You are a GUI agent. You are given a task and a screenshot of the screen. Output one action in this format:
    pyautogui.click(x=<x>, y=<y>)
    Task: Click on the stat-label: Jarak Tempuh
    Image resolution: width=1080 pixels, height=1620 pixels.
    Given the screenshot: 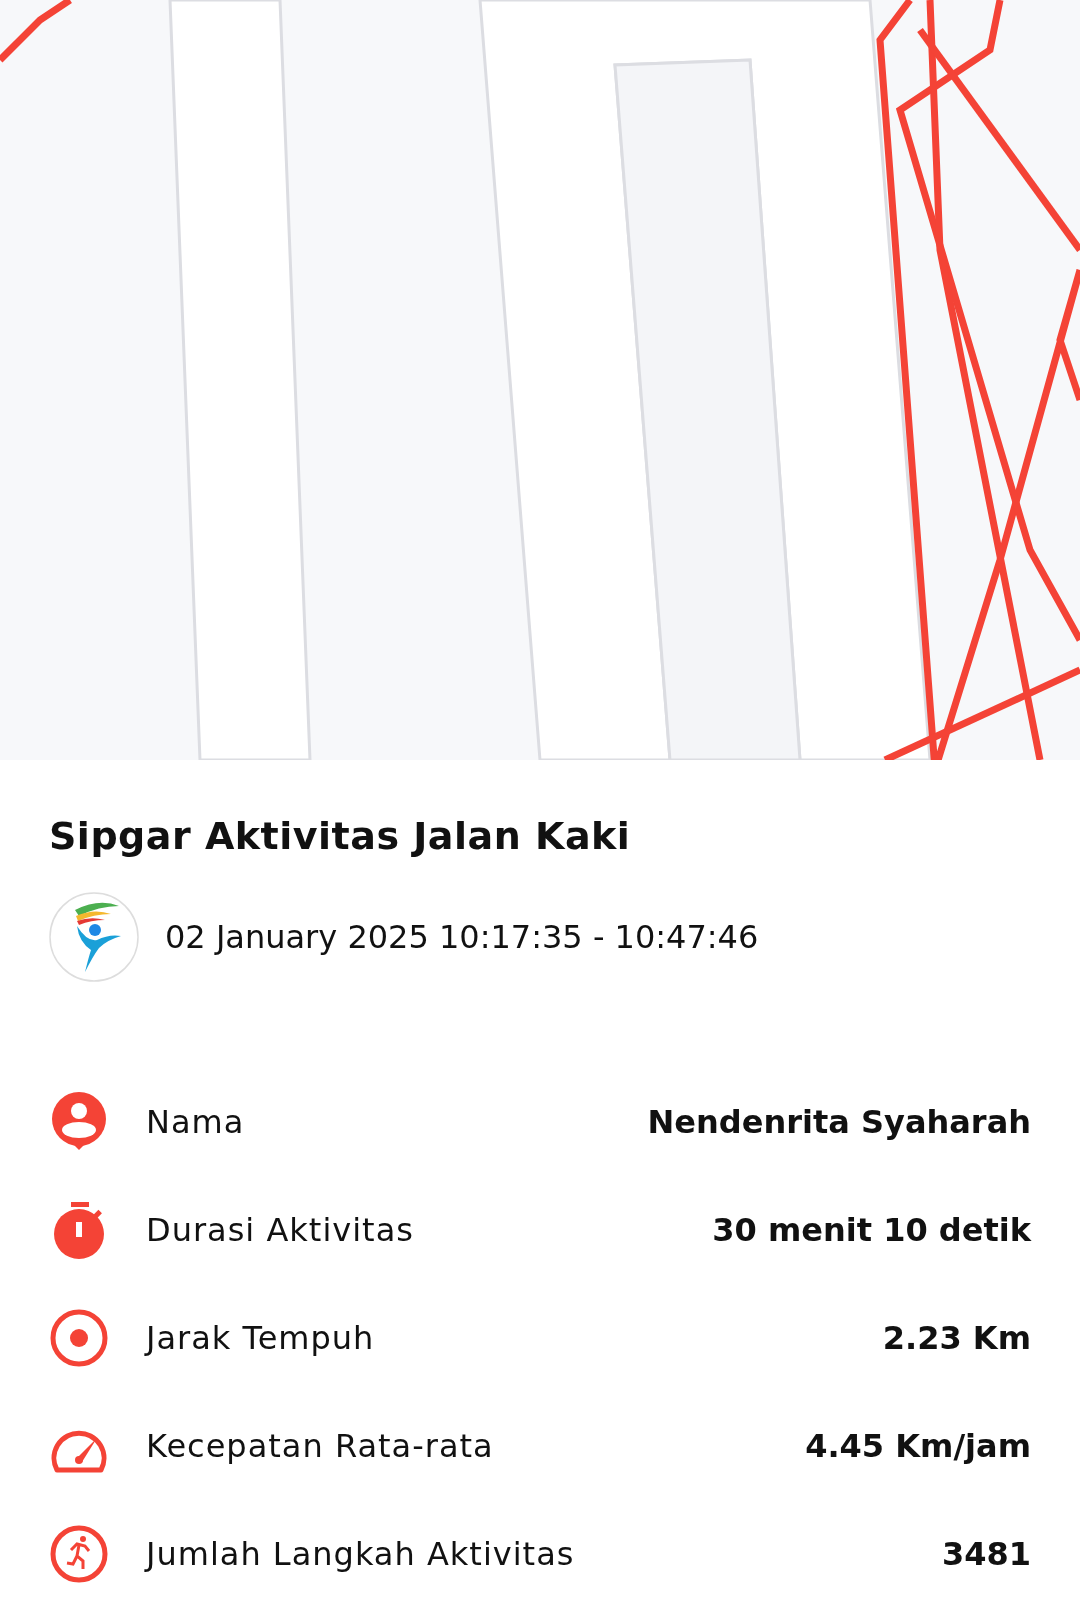 What is the action you would take?
    pyautogui.click(x=261, y=1337)
    